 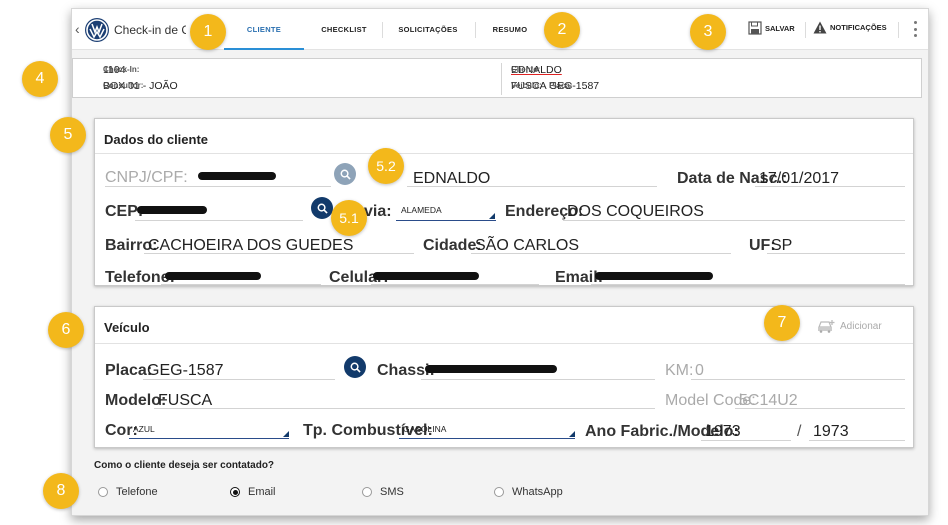 I want to click on contact-option-whatsapp: WhatsApp, so click(x=528, y=492).